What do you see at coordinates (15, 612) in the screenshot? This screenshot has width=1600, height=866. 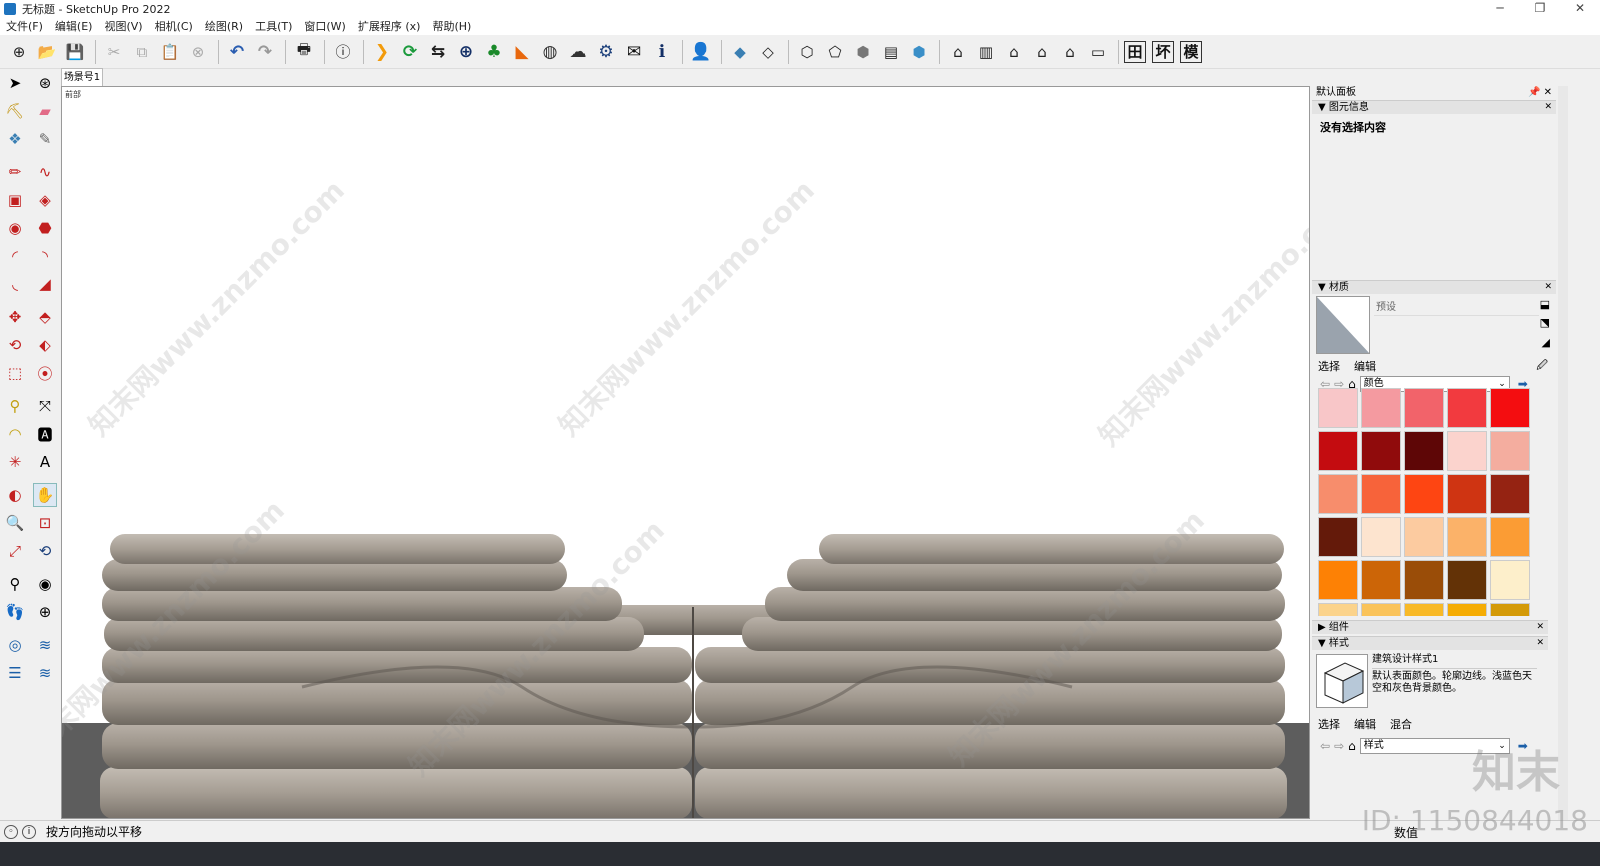 I see `walk-icon: 👣` at bounding box center [15, 612].